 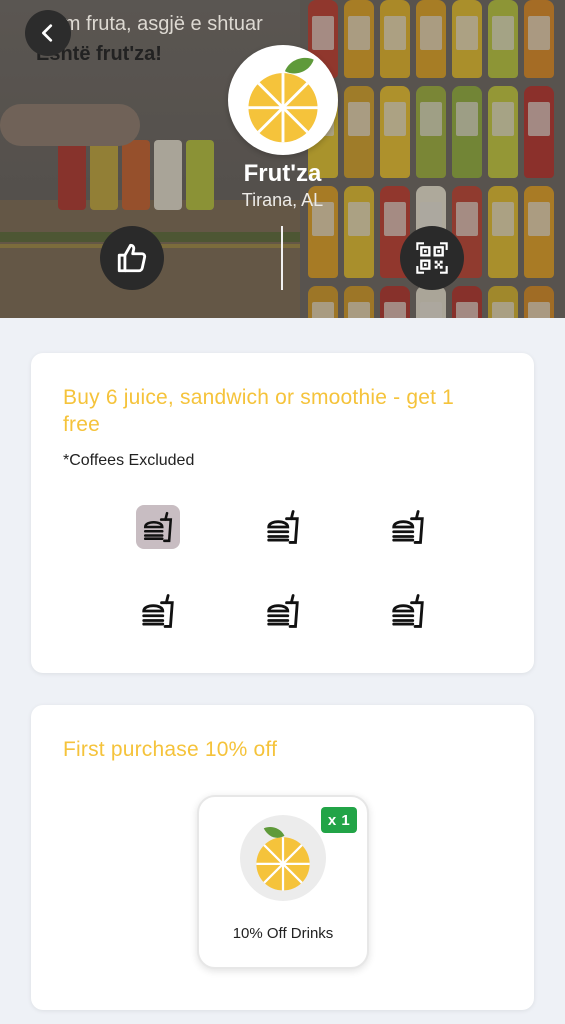 I want to click on thumbs-up-icon, so click(x=132, y=258).